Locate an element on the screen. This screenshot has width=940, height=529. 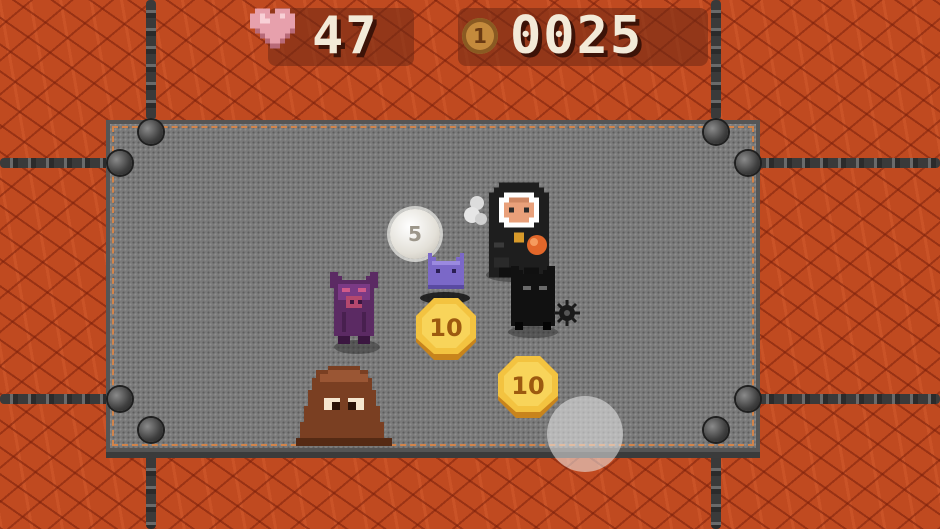
health-value: 47 is located at coordinates (345, 36).